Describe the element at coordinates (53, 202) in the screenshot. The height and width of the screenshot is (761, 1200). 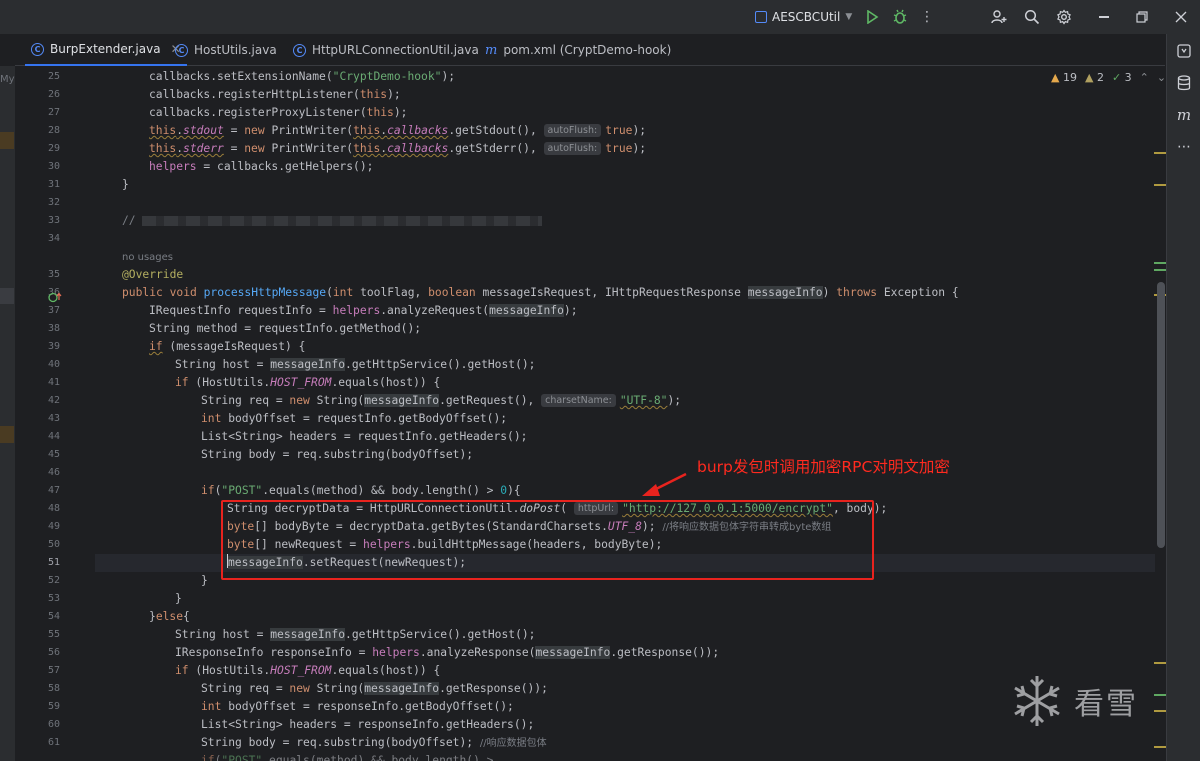
I see `line-number: 32` at that location.